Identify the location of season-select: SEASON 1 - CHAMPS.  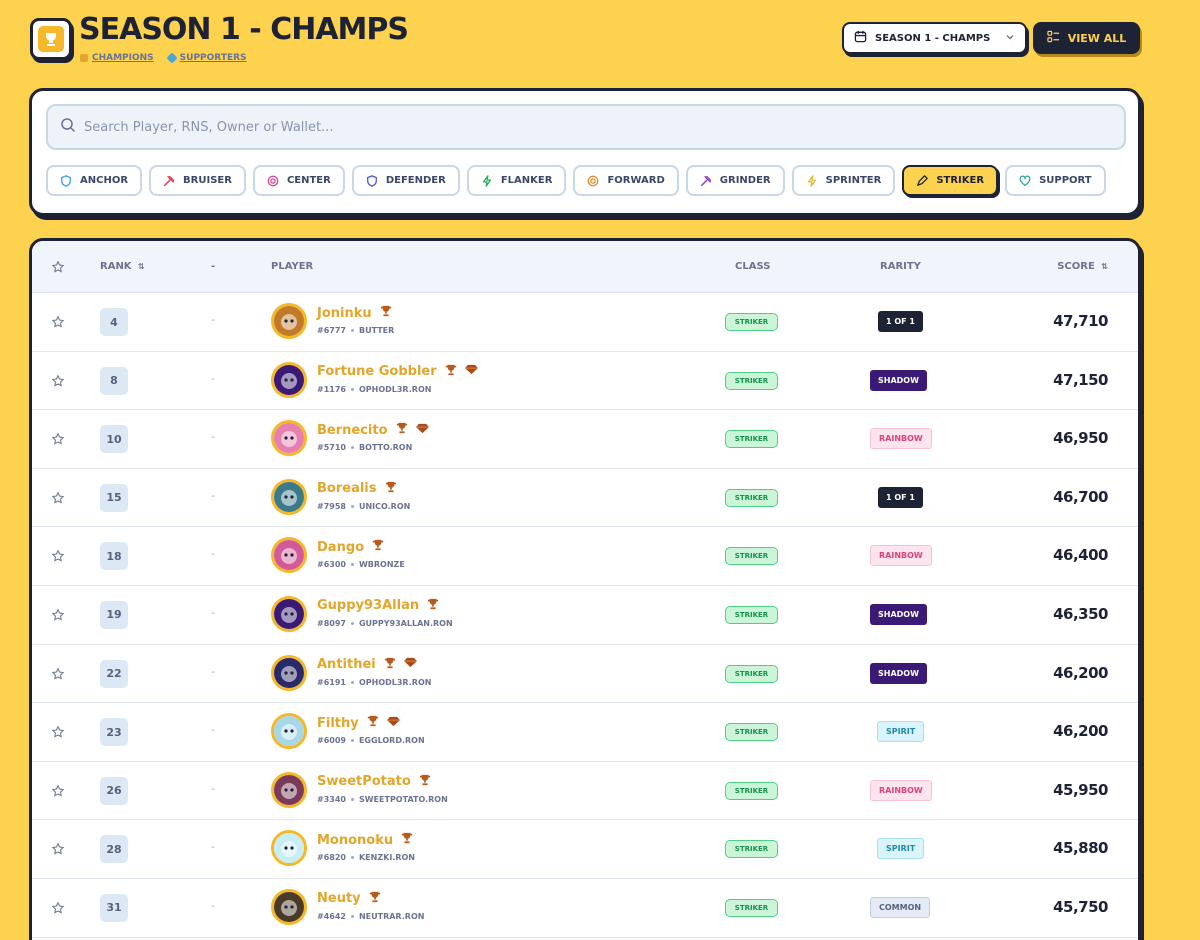
(934, 38).